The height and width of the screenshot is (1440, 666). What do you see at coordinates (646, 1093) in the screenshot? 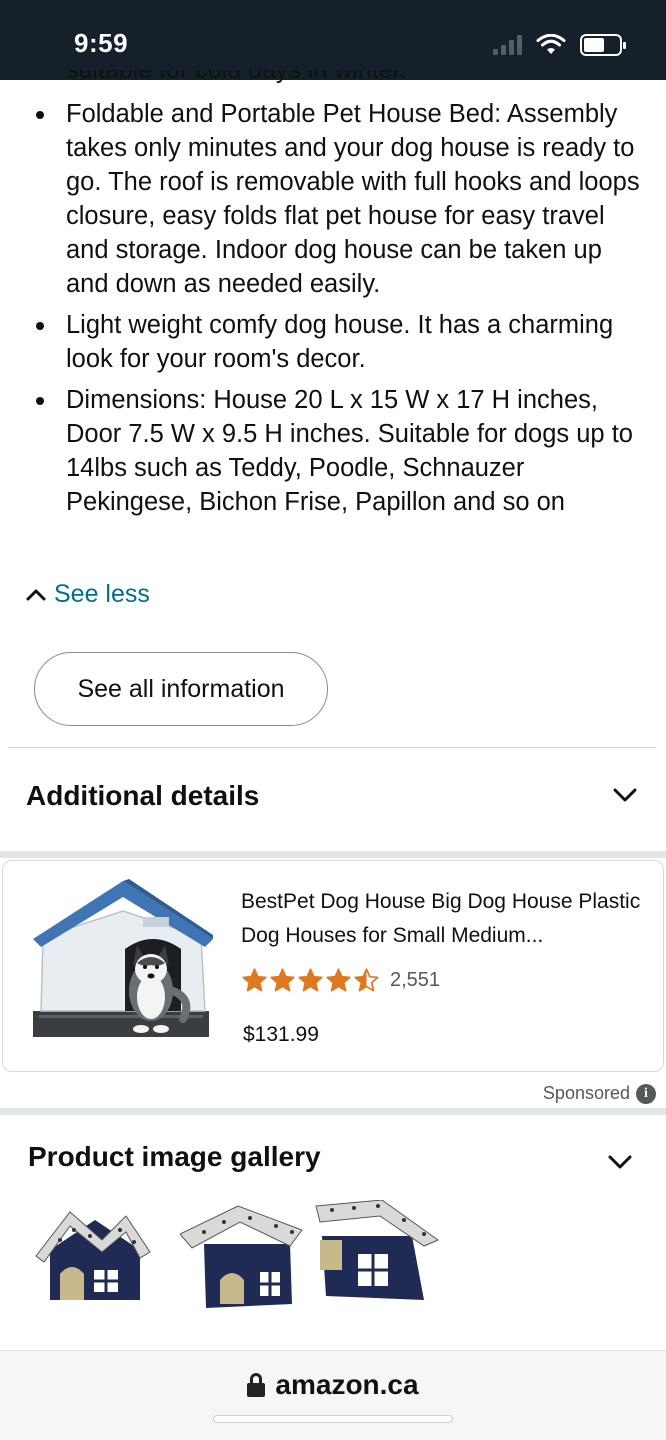
I see `info-icon: i` at bounding box center [646, 1093].